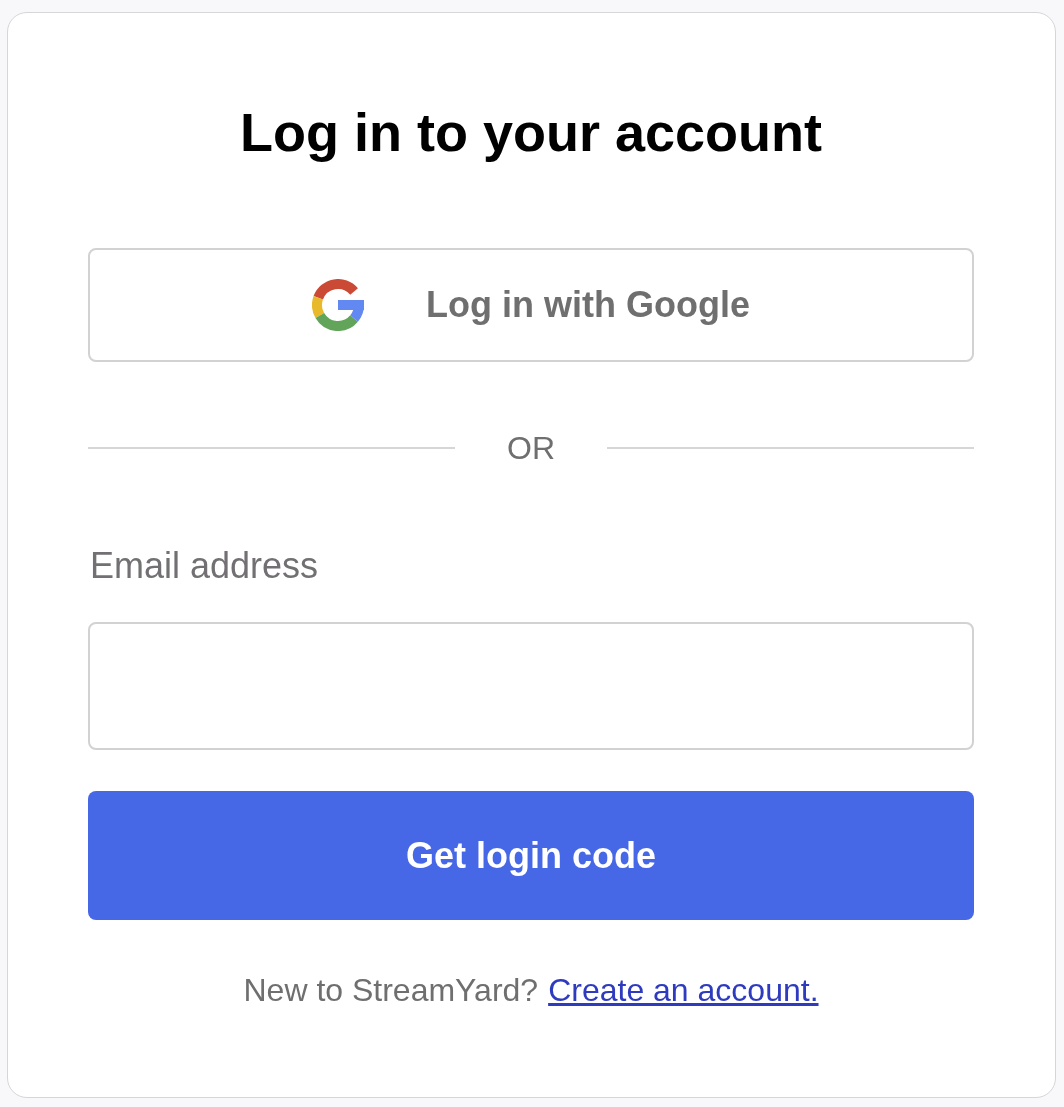 The width and height of the screenshot is (1064, 1107). Describe the element at coordinates (531, 305) in the screenshot. I see `google-login-button: Log in with Google` at that location.